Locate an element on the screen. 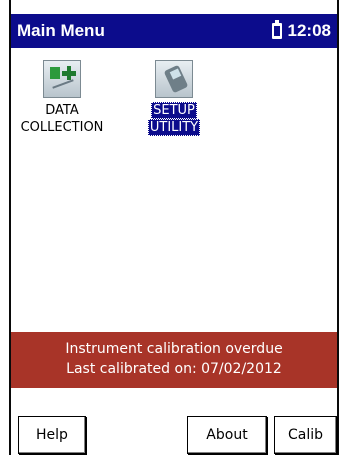 This screenshot has height=455, width=341. app-label-data-collection: DATA COLLECTION is located at coordinates (62, 119).